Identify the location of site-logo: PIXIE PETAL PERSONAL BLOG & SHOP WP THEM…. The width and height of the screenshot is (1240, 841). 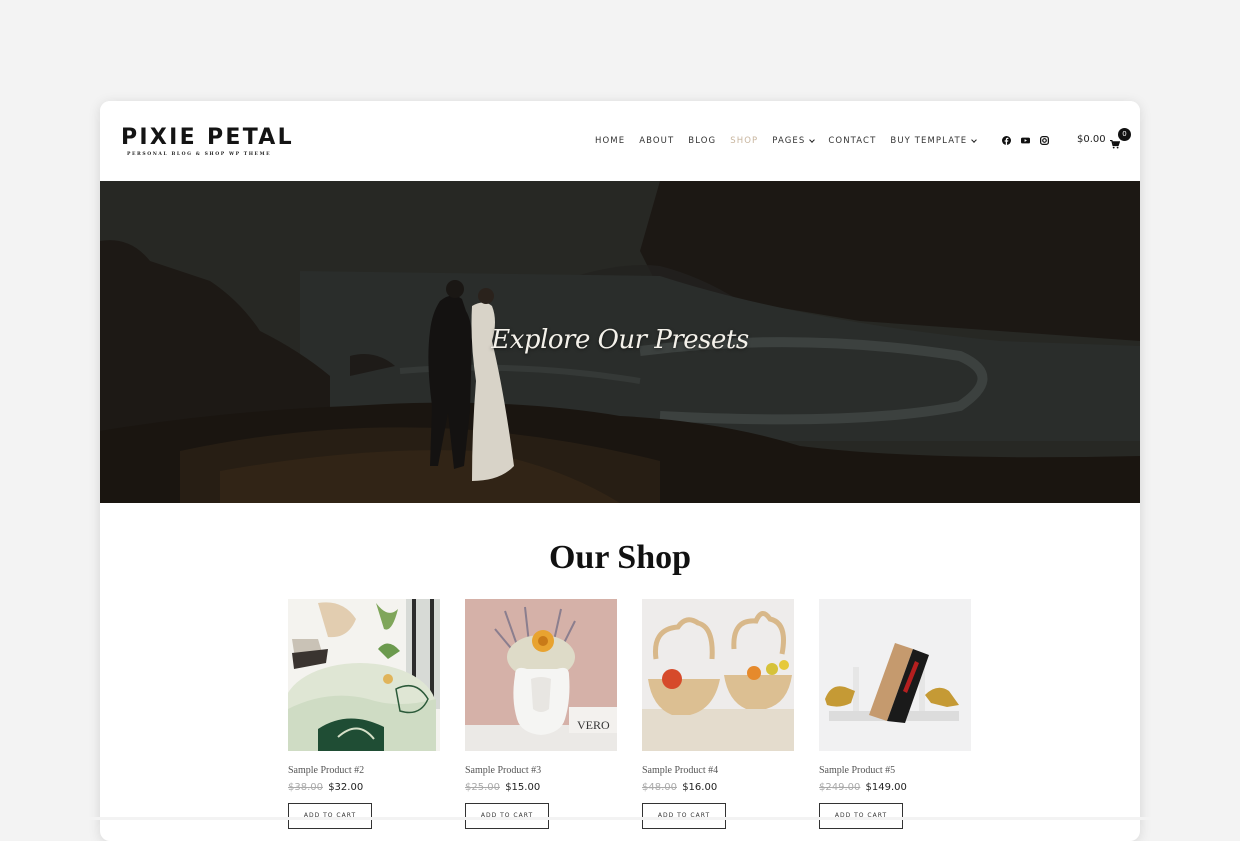
(207, 141).